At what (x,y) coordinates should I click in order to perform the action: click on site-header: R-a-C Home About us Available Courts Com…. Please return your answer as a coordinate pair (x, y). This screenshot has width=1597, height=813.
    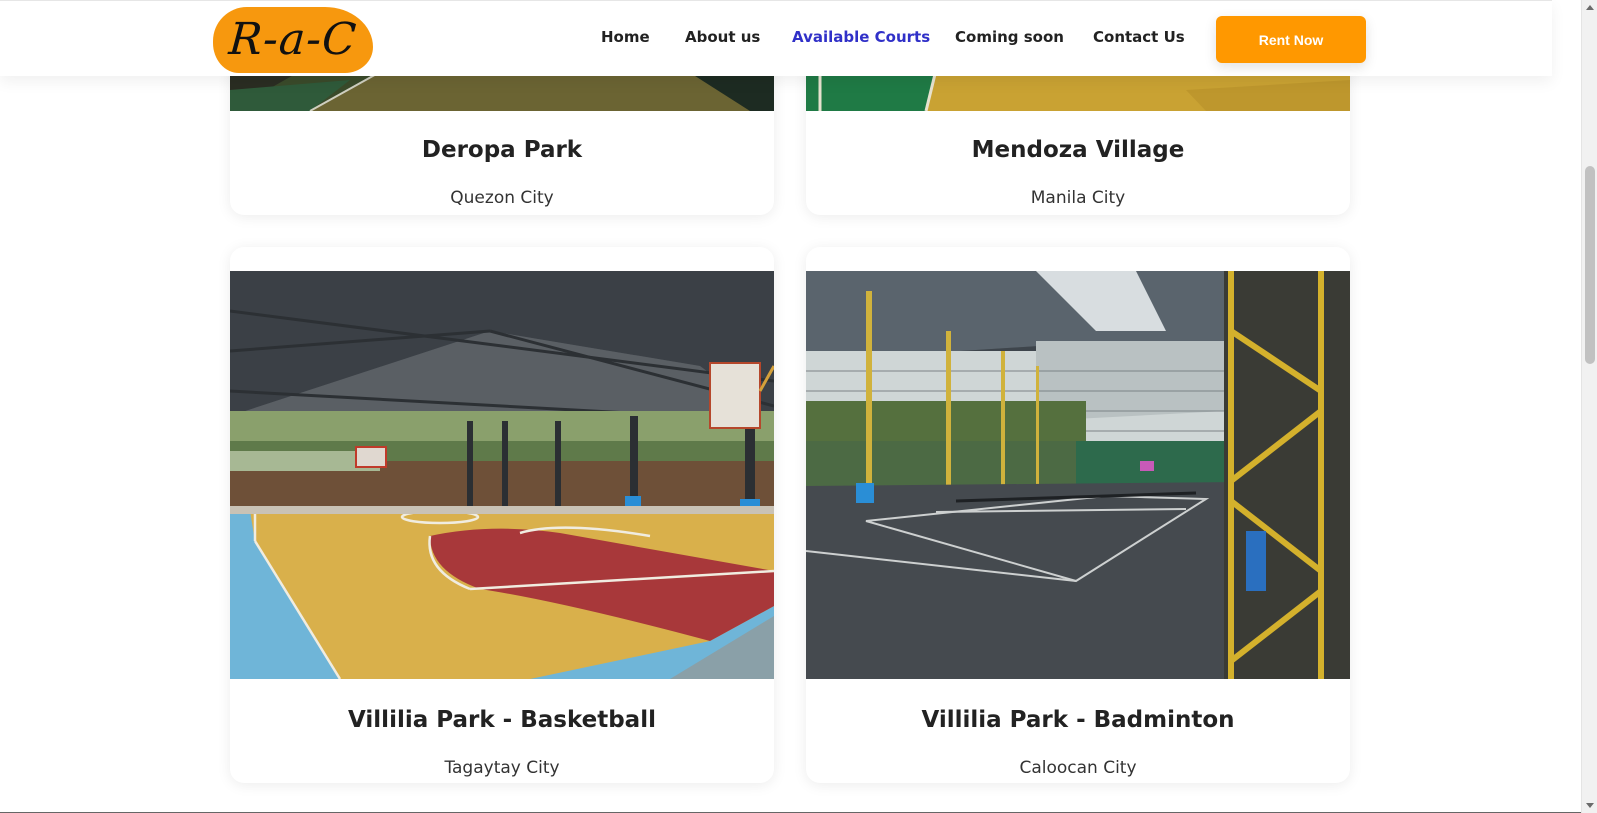
    Looking at the image, I should click on (776, 38).